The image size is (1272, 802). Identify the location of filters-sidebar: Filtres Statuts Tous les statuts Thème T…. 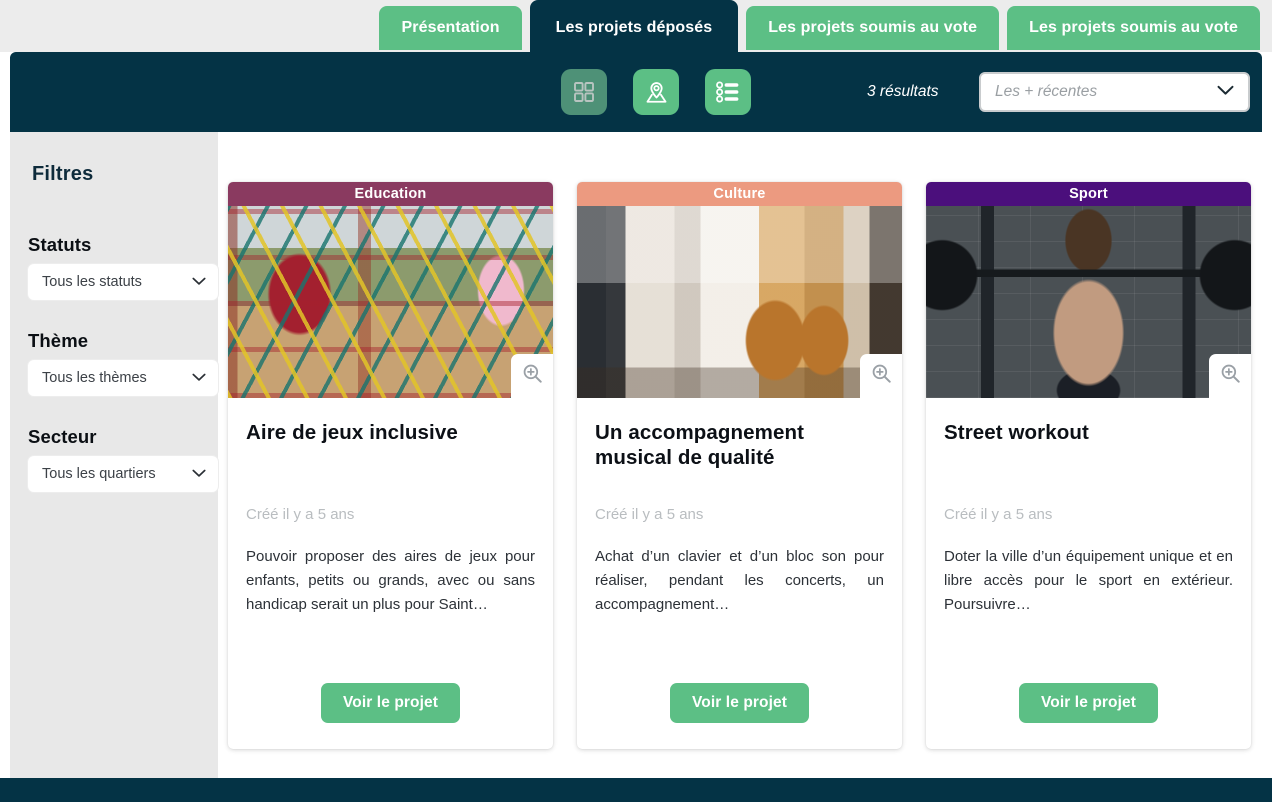
(114, 455).